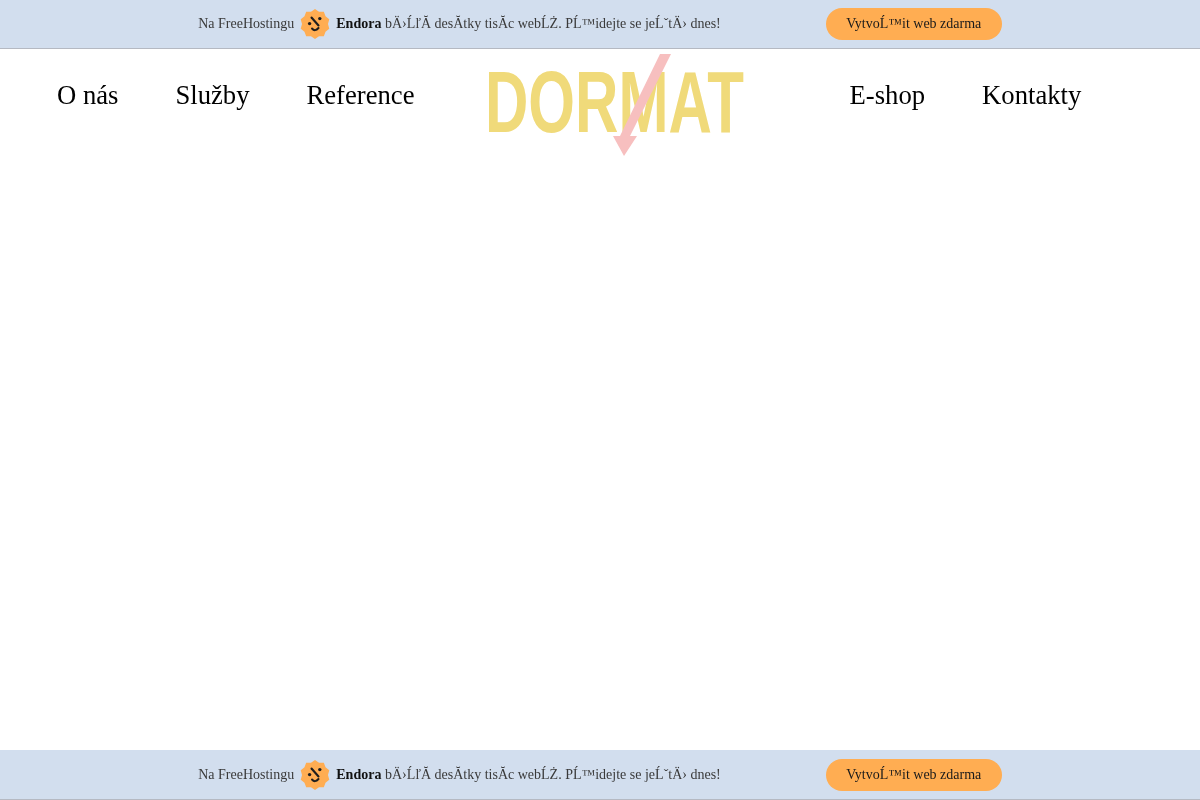 Image resolution: width=1200 pixels, height=800 pixels. I want to click on nav-link: Reference, so click(360, 95).